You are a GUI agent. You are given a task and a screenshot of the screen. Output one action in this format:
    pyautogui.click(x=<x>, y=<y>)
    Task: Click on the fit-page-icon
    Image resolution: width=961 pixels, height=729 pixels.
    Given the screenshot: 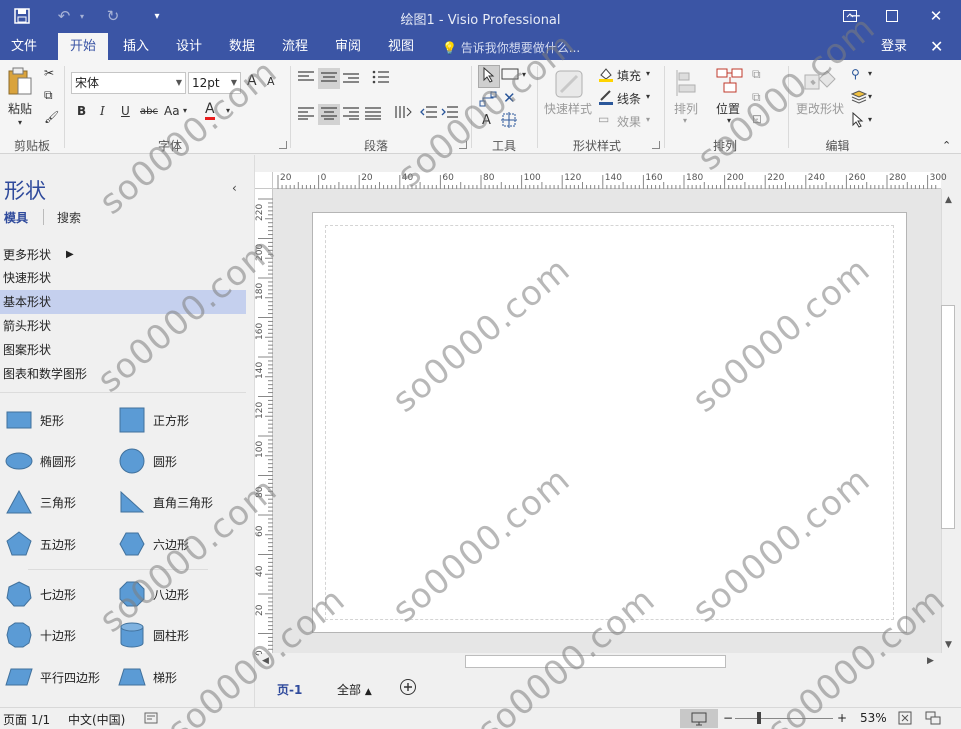 What is the action you would take?
    pyautogui.click(x=905, y=719)
    